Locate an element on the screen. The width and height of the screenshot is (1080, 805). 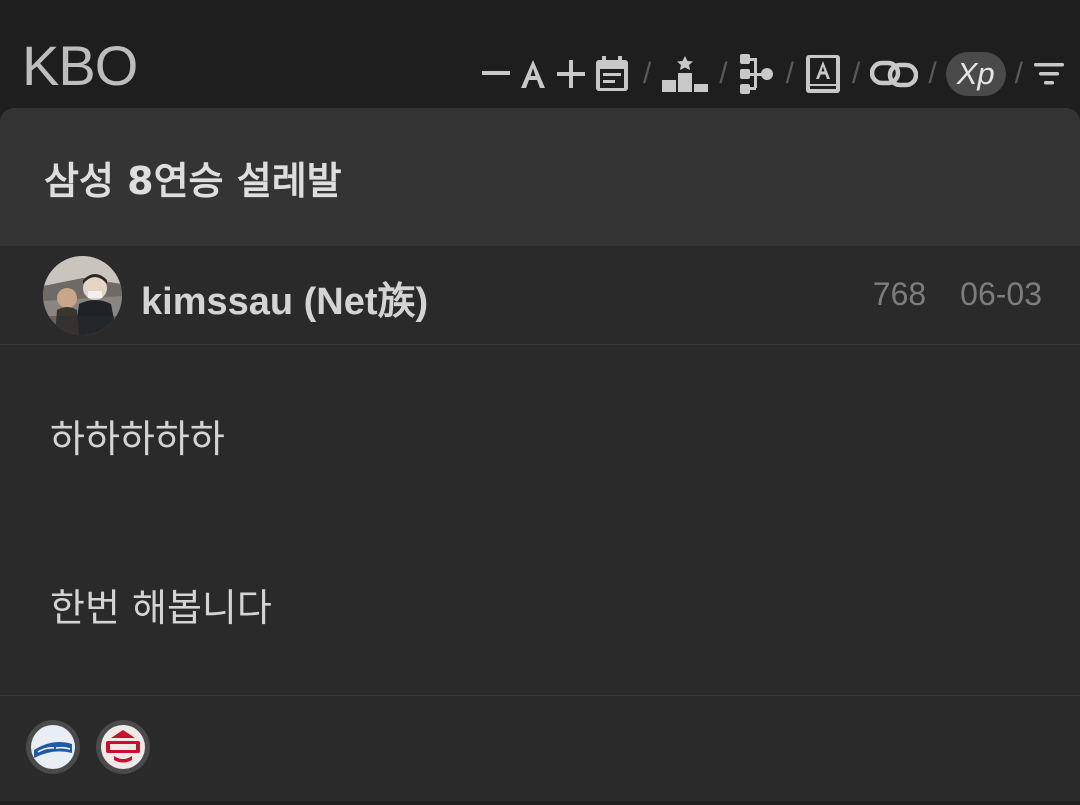
post-date: 06-03 is located at coordinates (1001, 294).